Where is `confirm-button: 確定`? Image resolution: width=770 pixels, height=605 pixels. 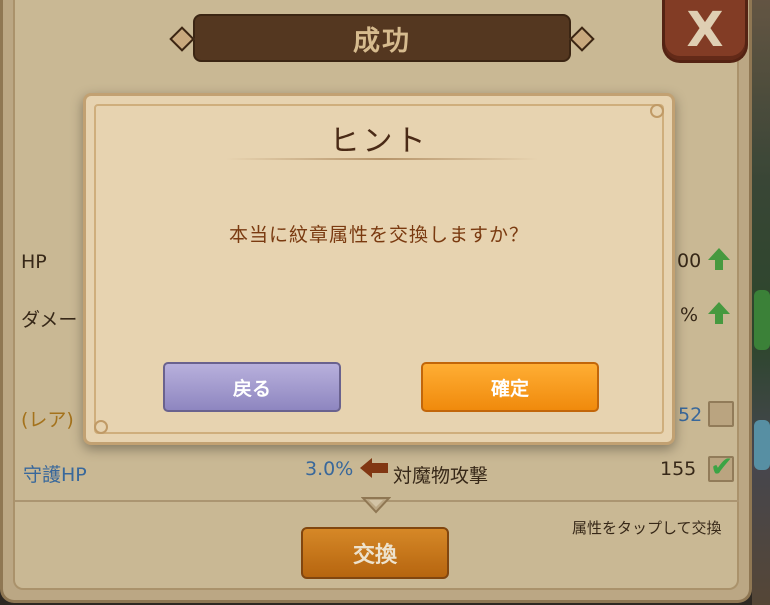
confirm-button: 確定 is located at coordinates (510, 387).